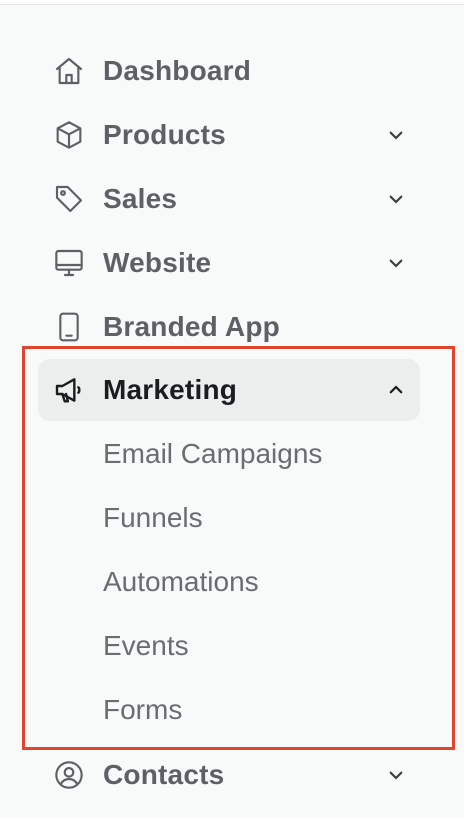 The image size is (464, 818). I want to click on nav-item-website: Website, so click(229, 263).